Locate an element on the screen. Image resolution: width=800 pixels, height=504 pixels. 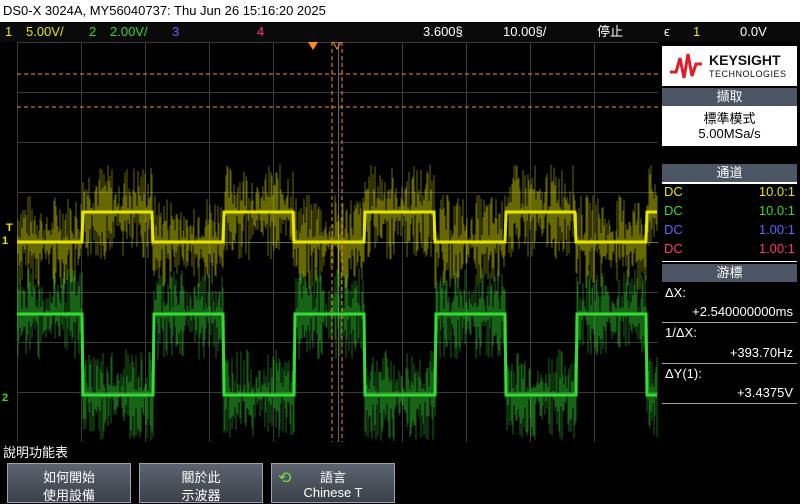
ch1-scale: 5.00V/ is located at coordinates (45, 32).